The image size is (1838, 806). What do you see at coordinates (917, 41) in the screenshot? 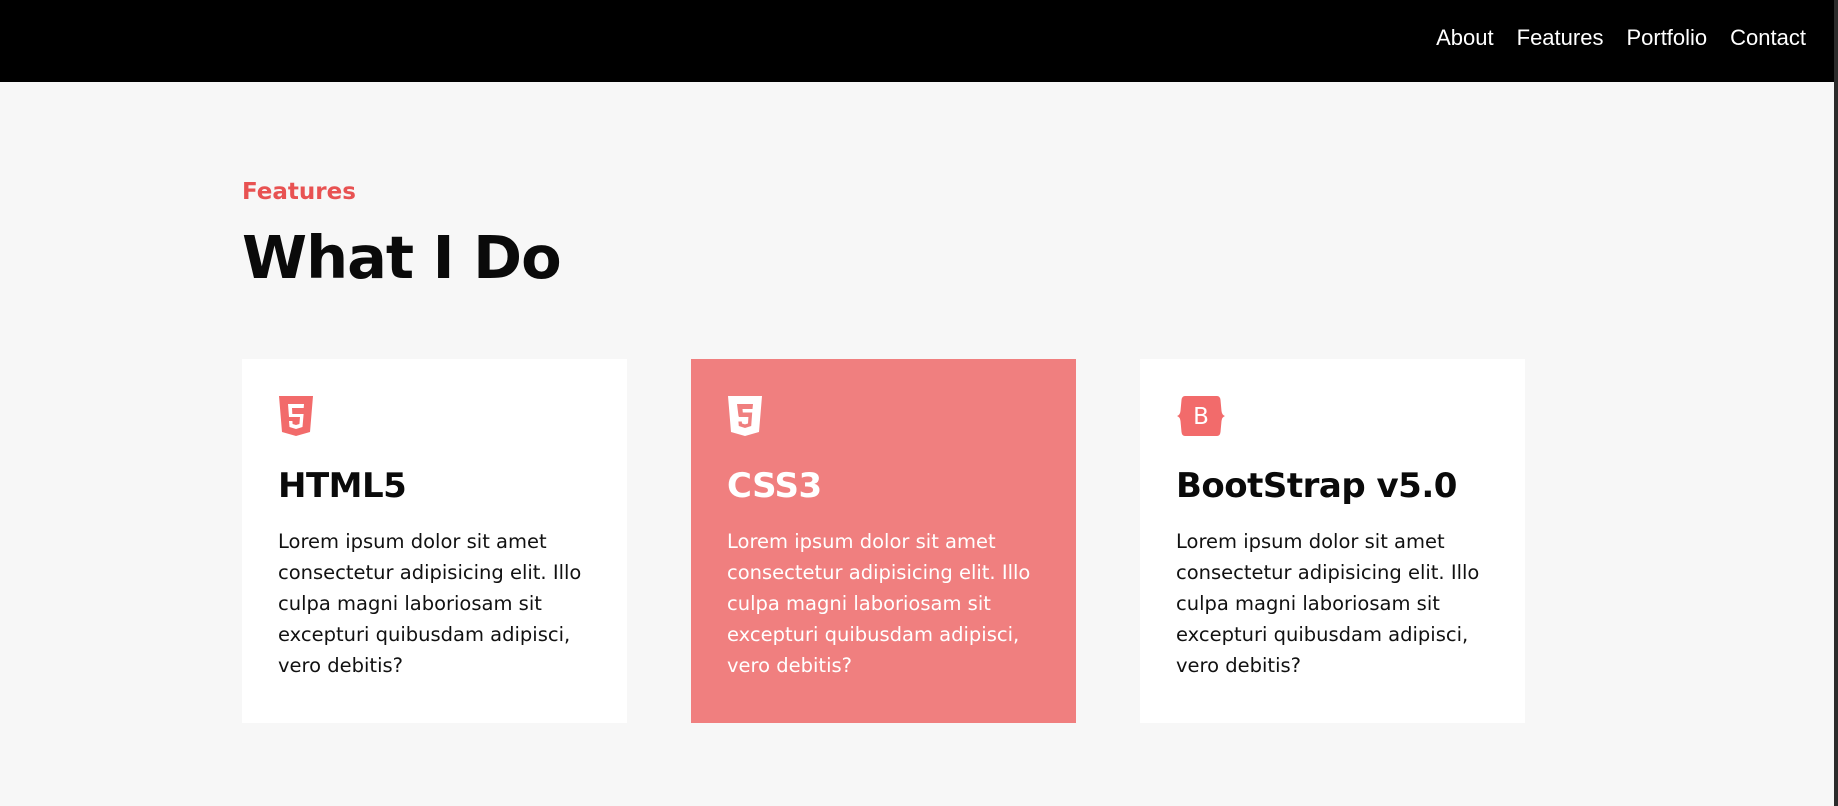
I see `top-navbar: About Features Portfolio Contact` at bounding box center [917, 41].